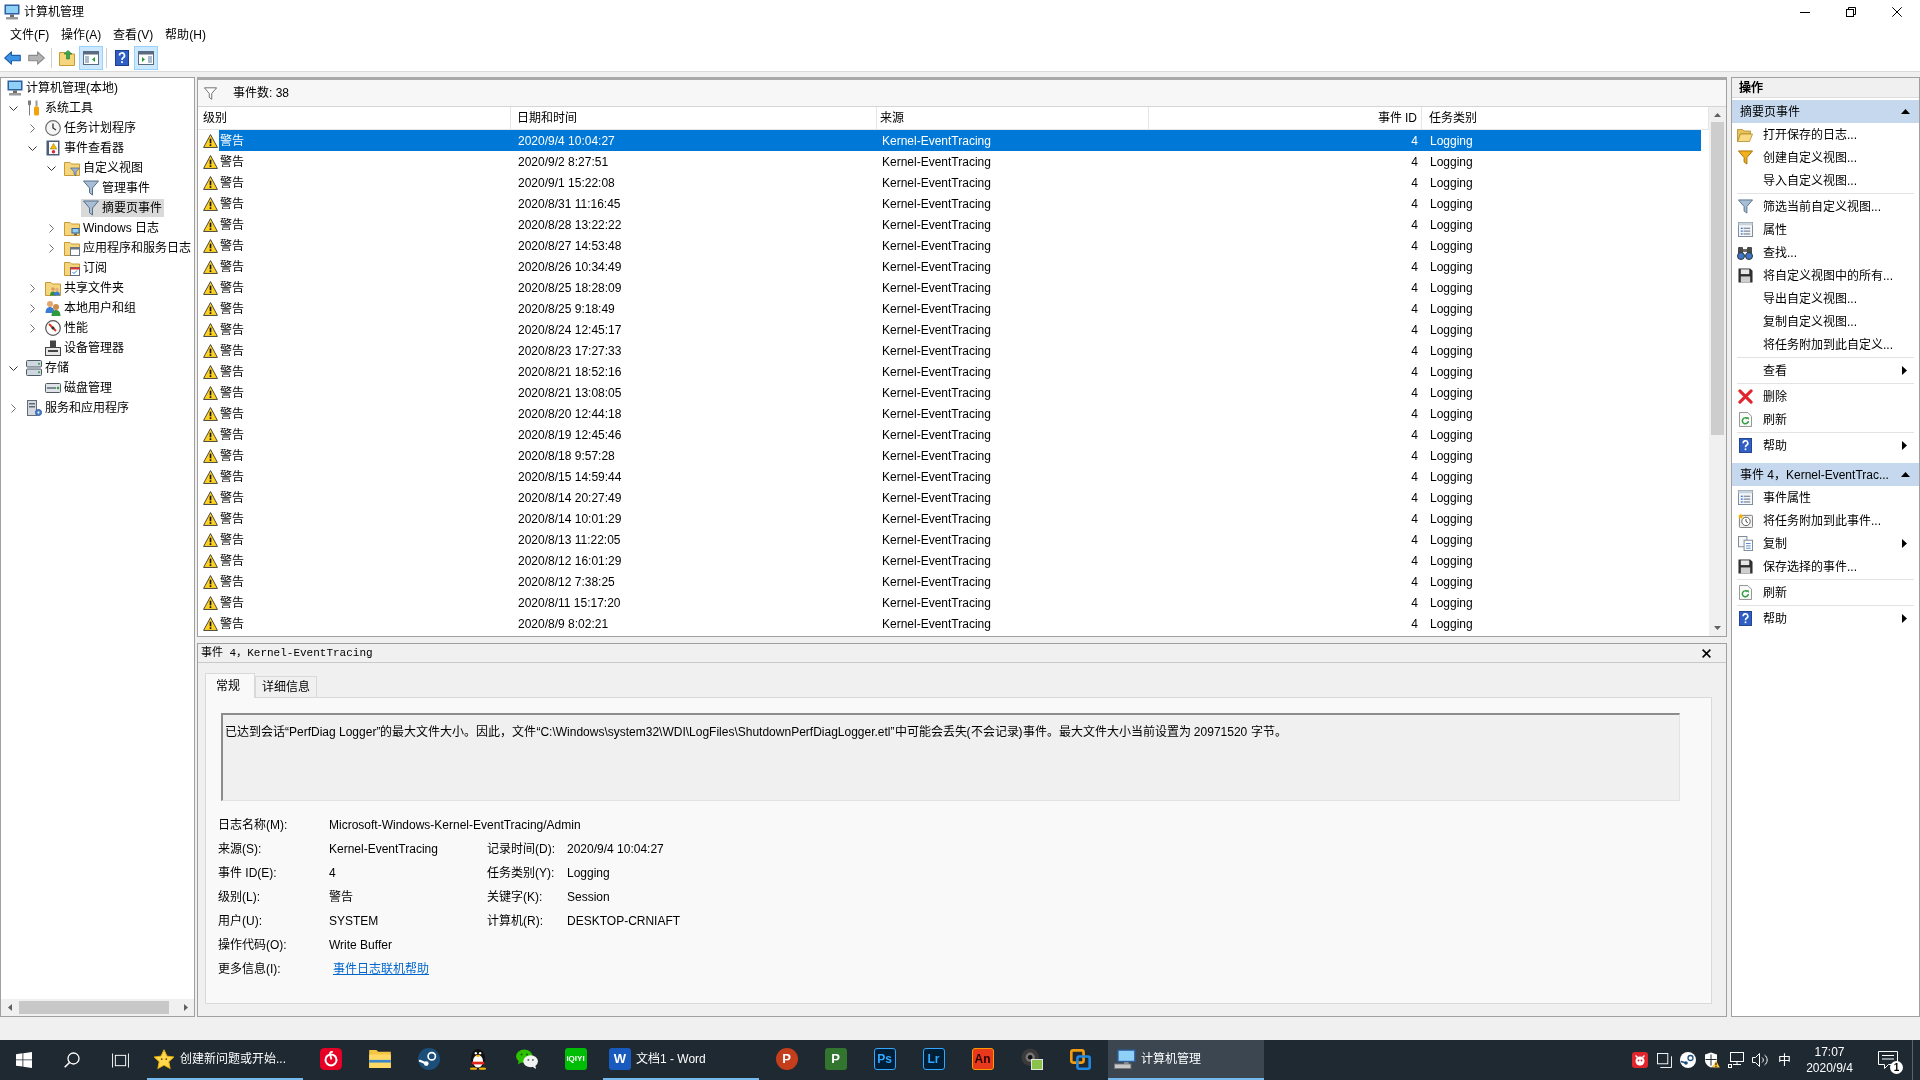 The width and height of the screenshot is (1920, 1080). Describe the element at coordinates (960, 413) in the screenshot. I see `table-row: 警告 2020/8/20 12:44:18 Kernel-EventTracing 4 Logging` at that location.